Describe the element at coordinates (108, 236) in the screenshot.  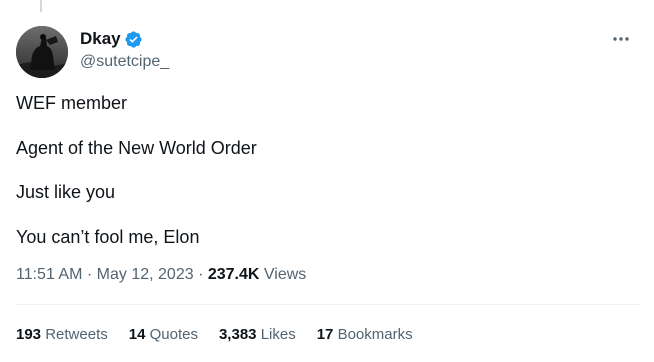
I see `tweet-line: You can’t fool me, Elon` at that location.